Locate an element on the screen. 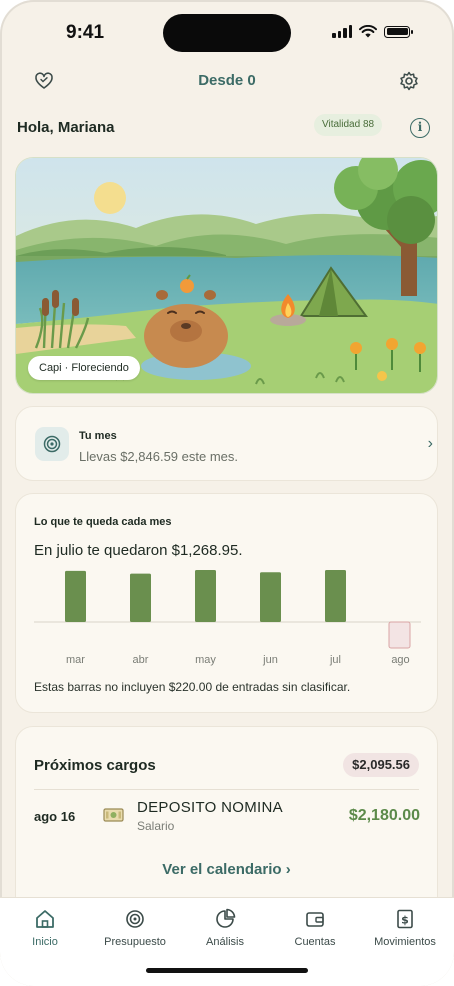 This screenshot has width=454, height=986. view-calendar-link: Ver el calendario › is located at coordinates (226, 869).